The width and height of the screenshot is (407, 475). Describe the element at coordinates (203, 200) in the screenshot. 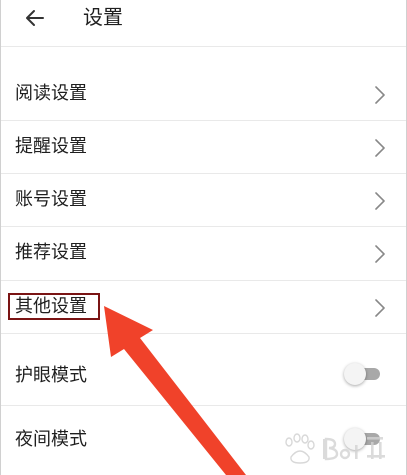

I see `menu-item-account-settings: 账号设置` at that location.